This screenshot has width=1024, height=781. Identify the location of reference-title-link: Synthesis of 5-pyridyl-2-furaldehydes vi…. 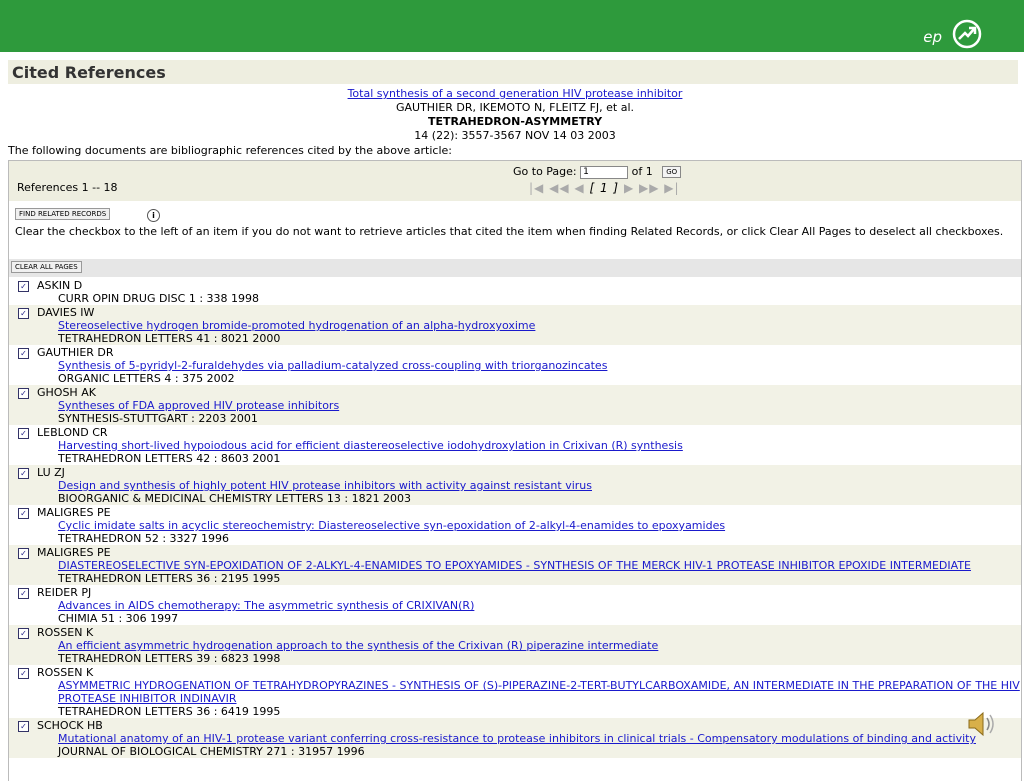
(539, 365).